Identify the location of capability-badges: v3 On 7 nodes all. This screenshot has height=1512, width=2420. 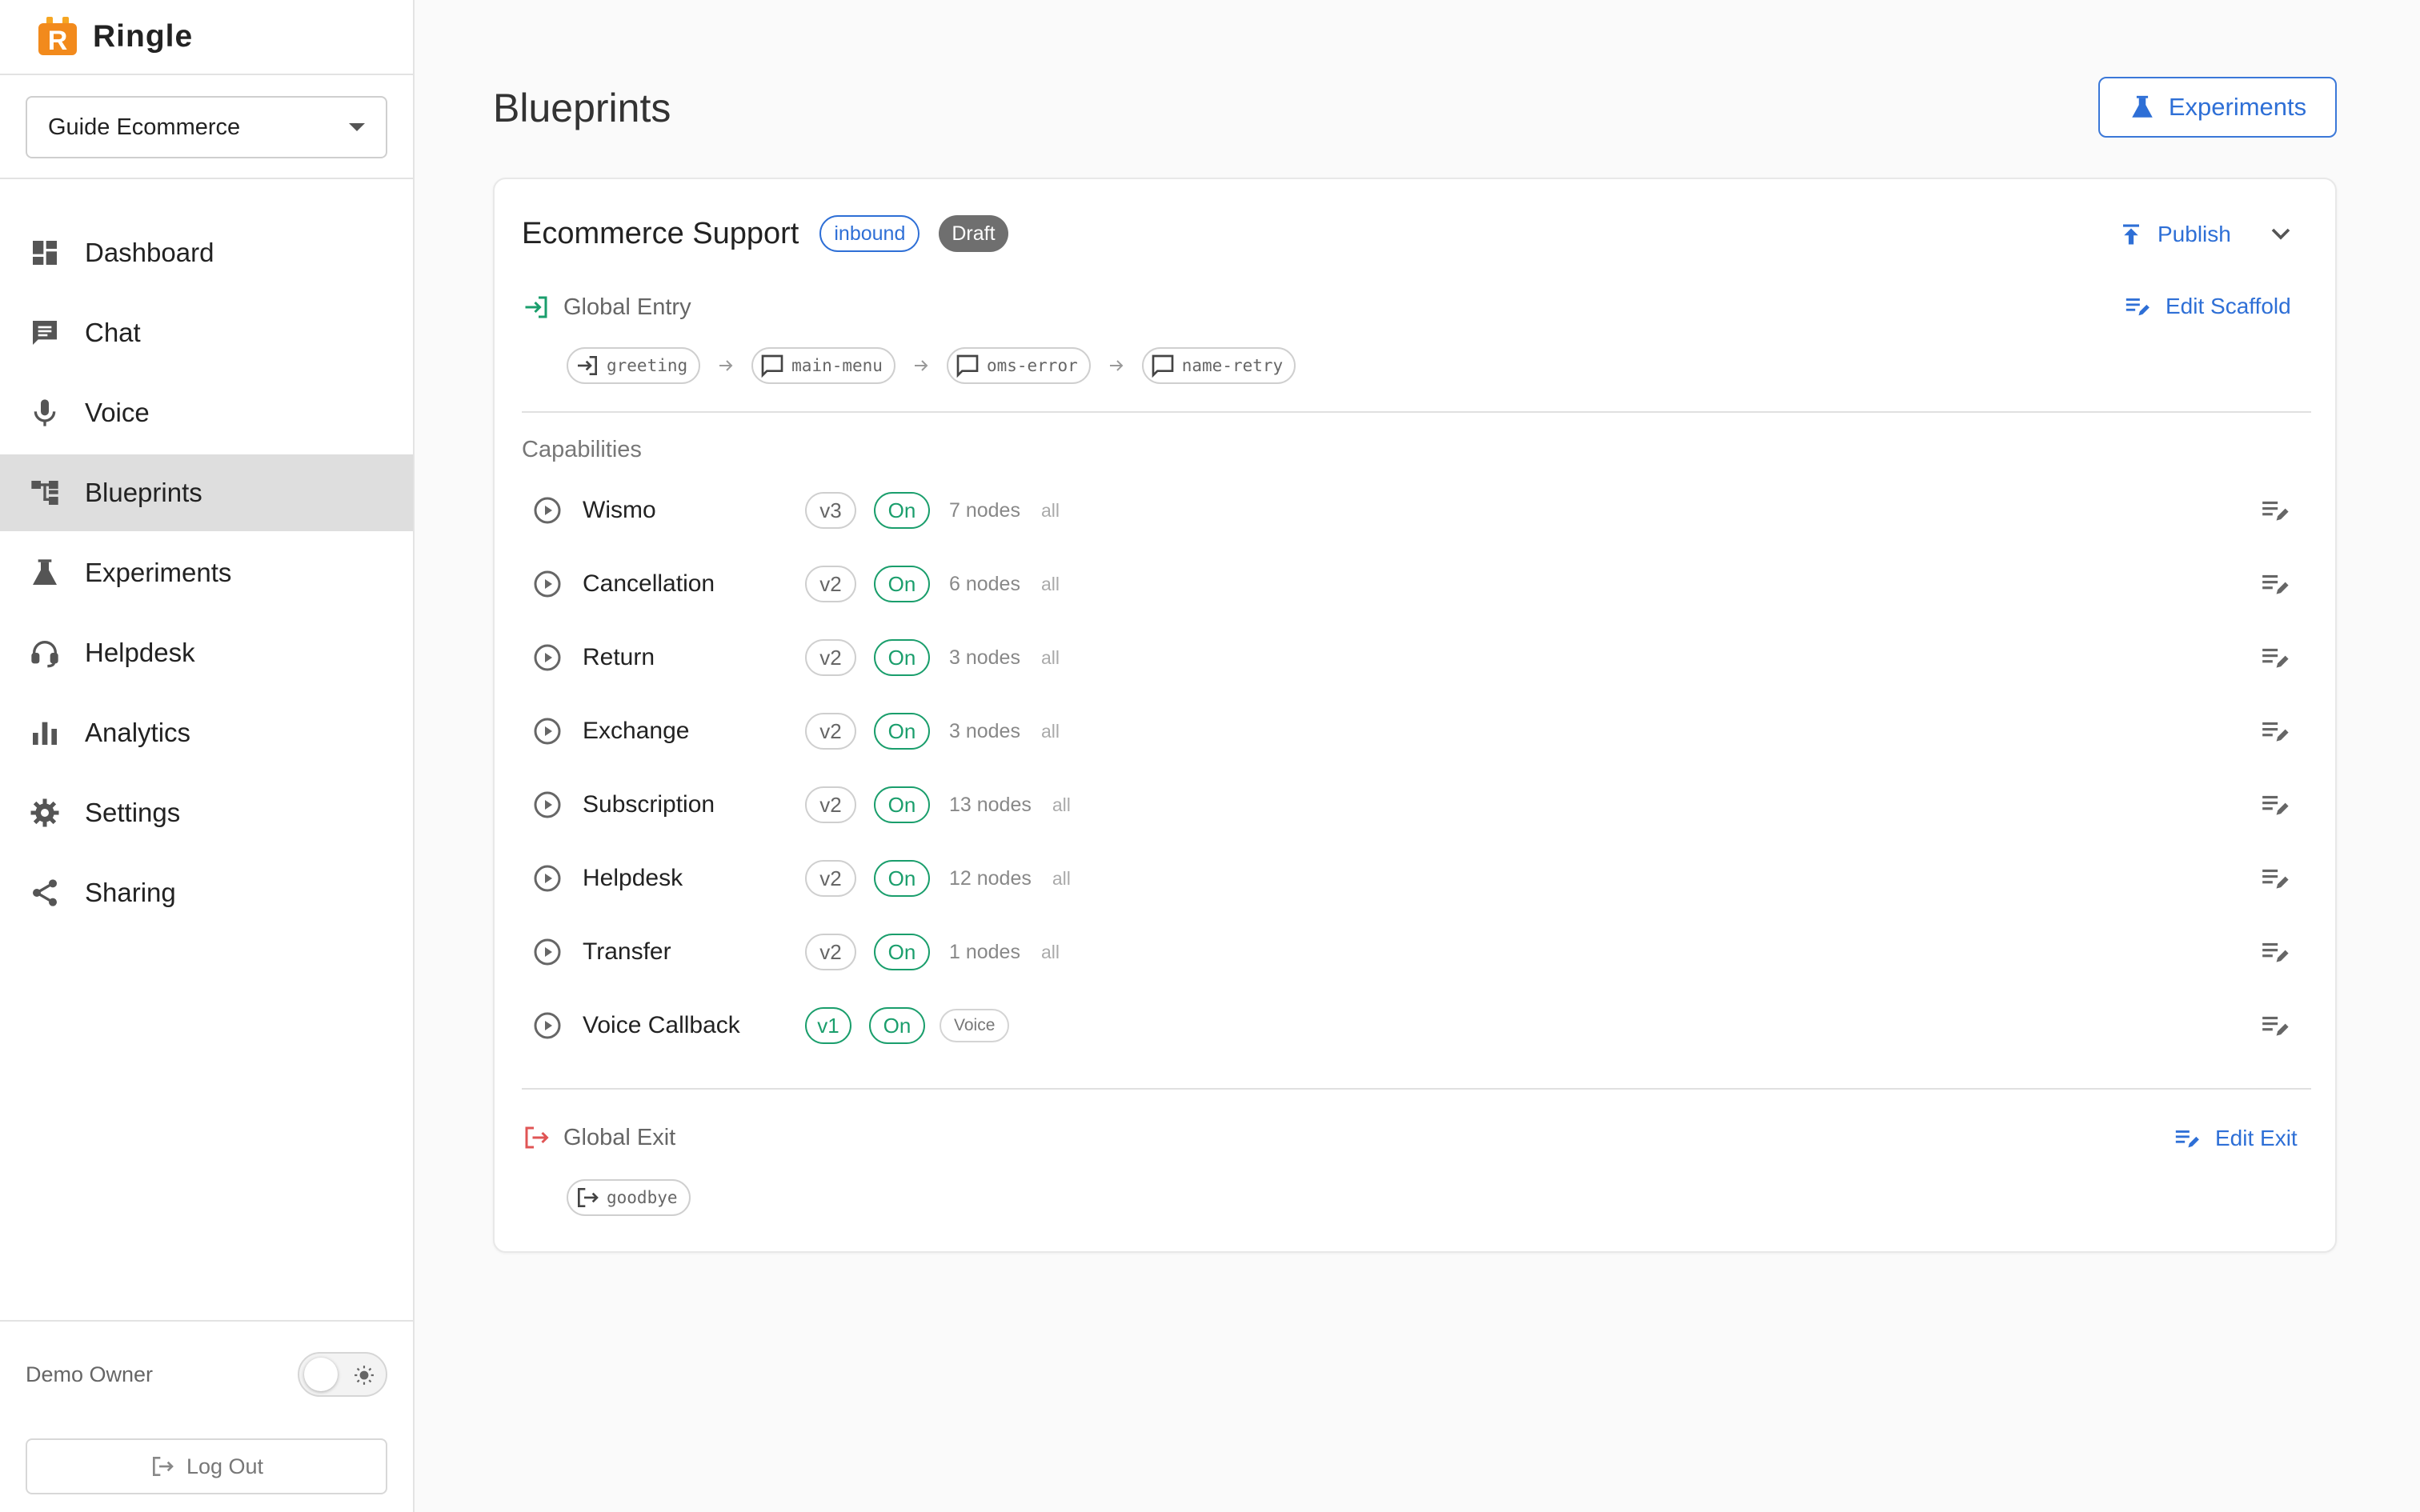
(932, 510).